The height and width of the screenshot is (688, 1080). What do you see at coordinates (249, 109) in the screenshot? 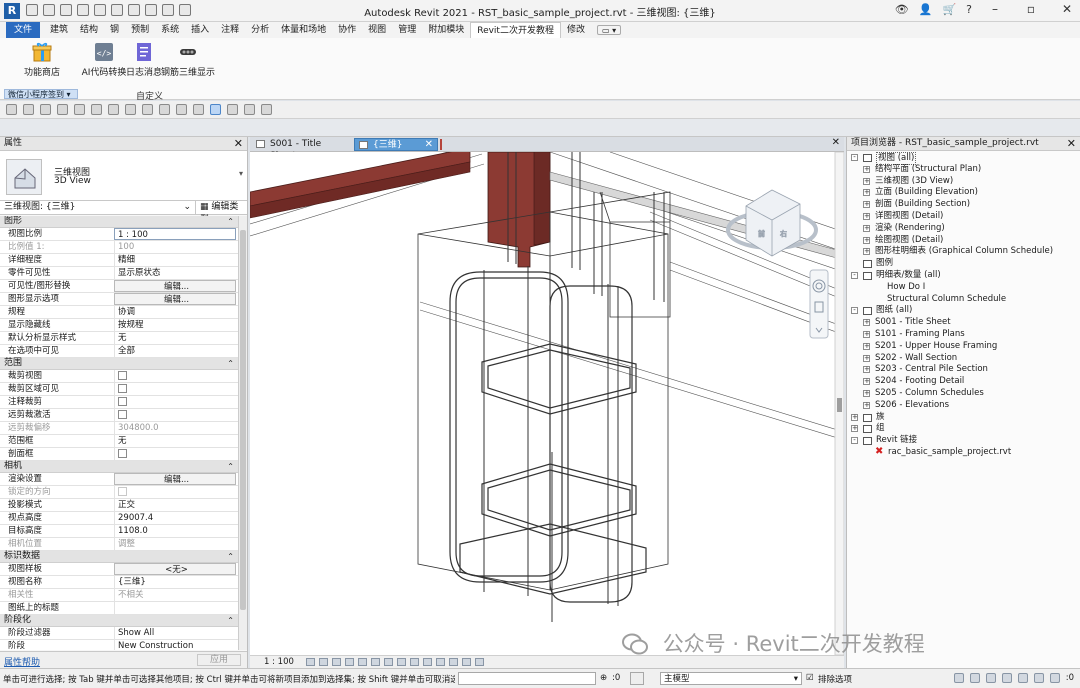
I see `switch-windows-icon` at bounding box center [249, 109].